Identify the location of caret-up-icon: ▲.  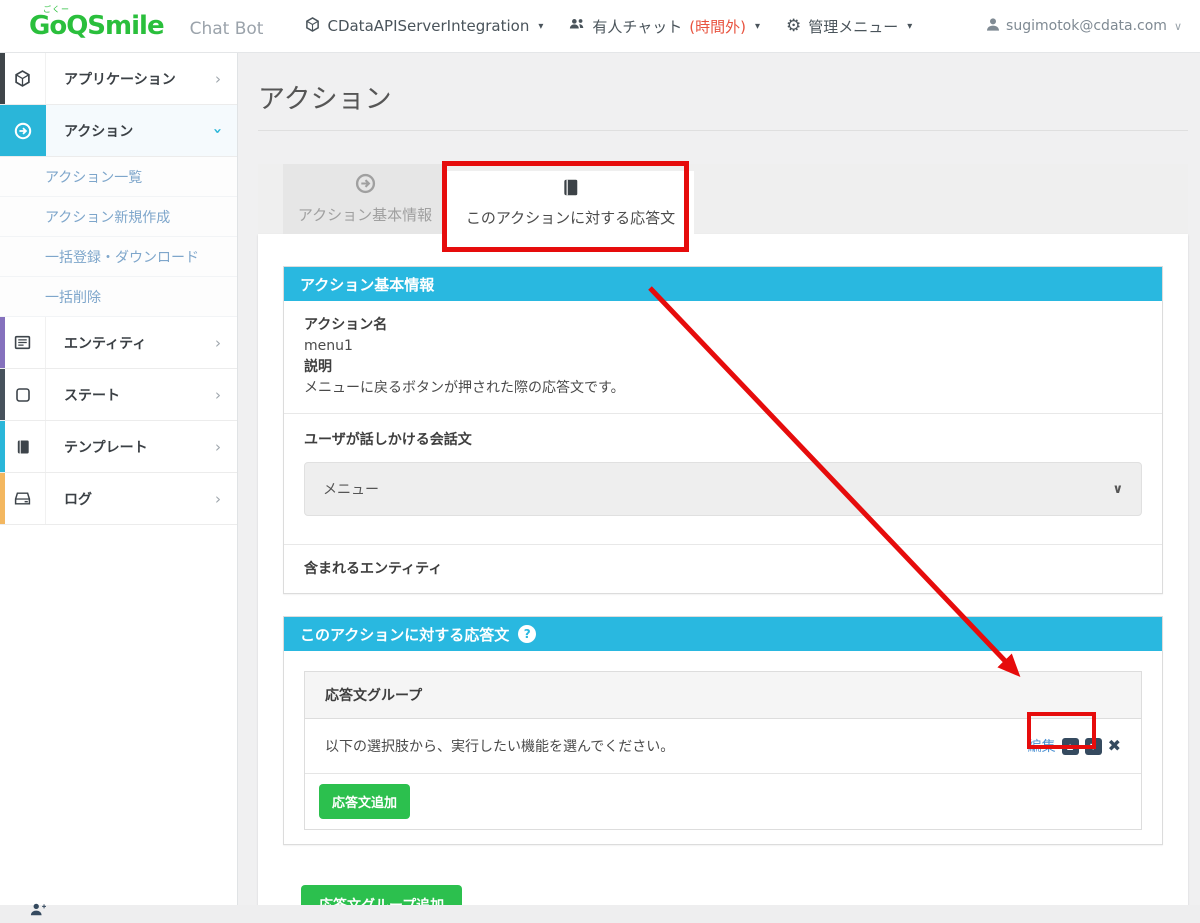
(1070, 746).